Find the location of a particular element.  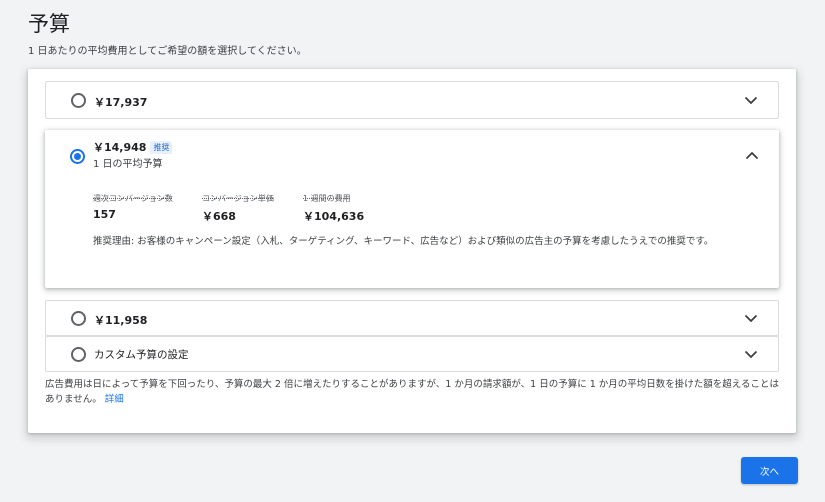

budget-option-11958: ￥11,958 is located at coordinates (412, 318).